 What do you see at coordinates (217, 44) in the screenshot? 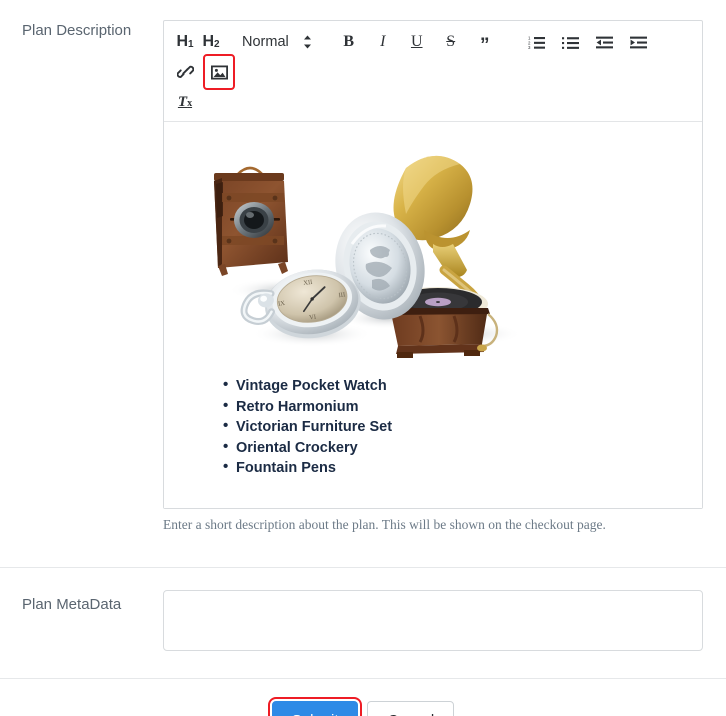
I see `heading-2-sub: 2` at bounding box center [217, 44].